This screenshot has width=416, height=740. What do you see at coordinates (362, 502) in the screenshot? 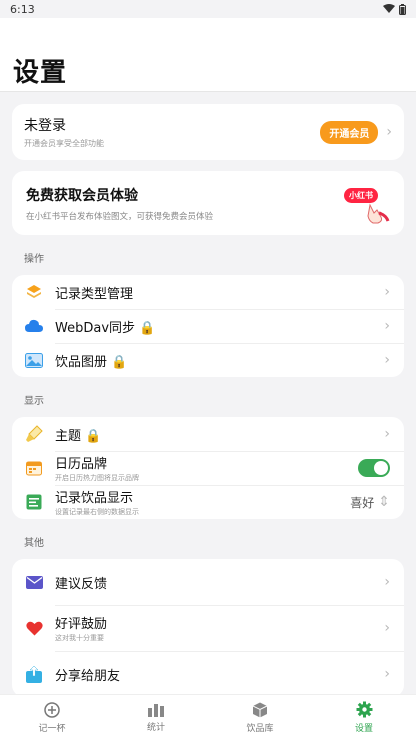
I see `display-value: 喜好` at bounding box center [362, 502].